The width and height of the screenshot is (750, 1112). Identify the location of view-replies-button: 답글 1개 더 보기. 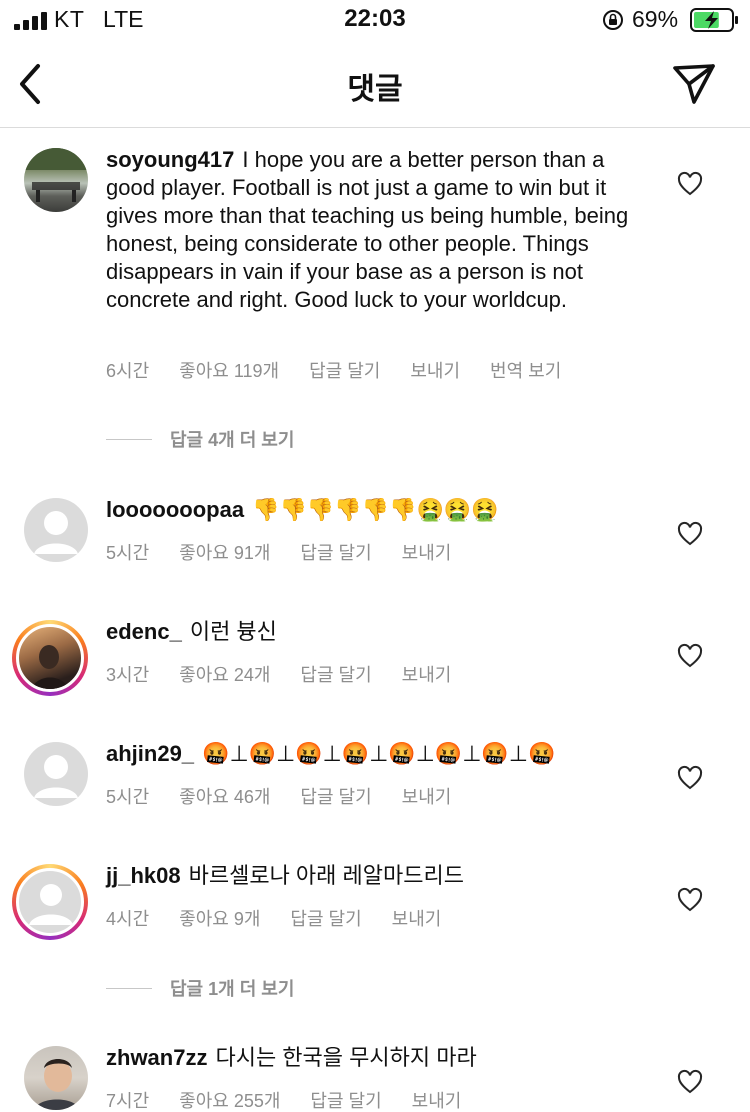
(200, 988).